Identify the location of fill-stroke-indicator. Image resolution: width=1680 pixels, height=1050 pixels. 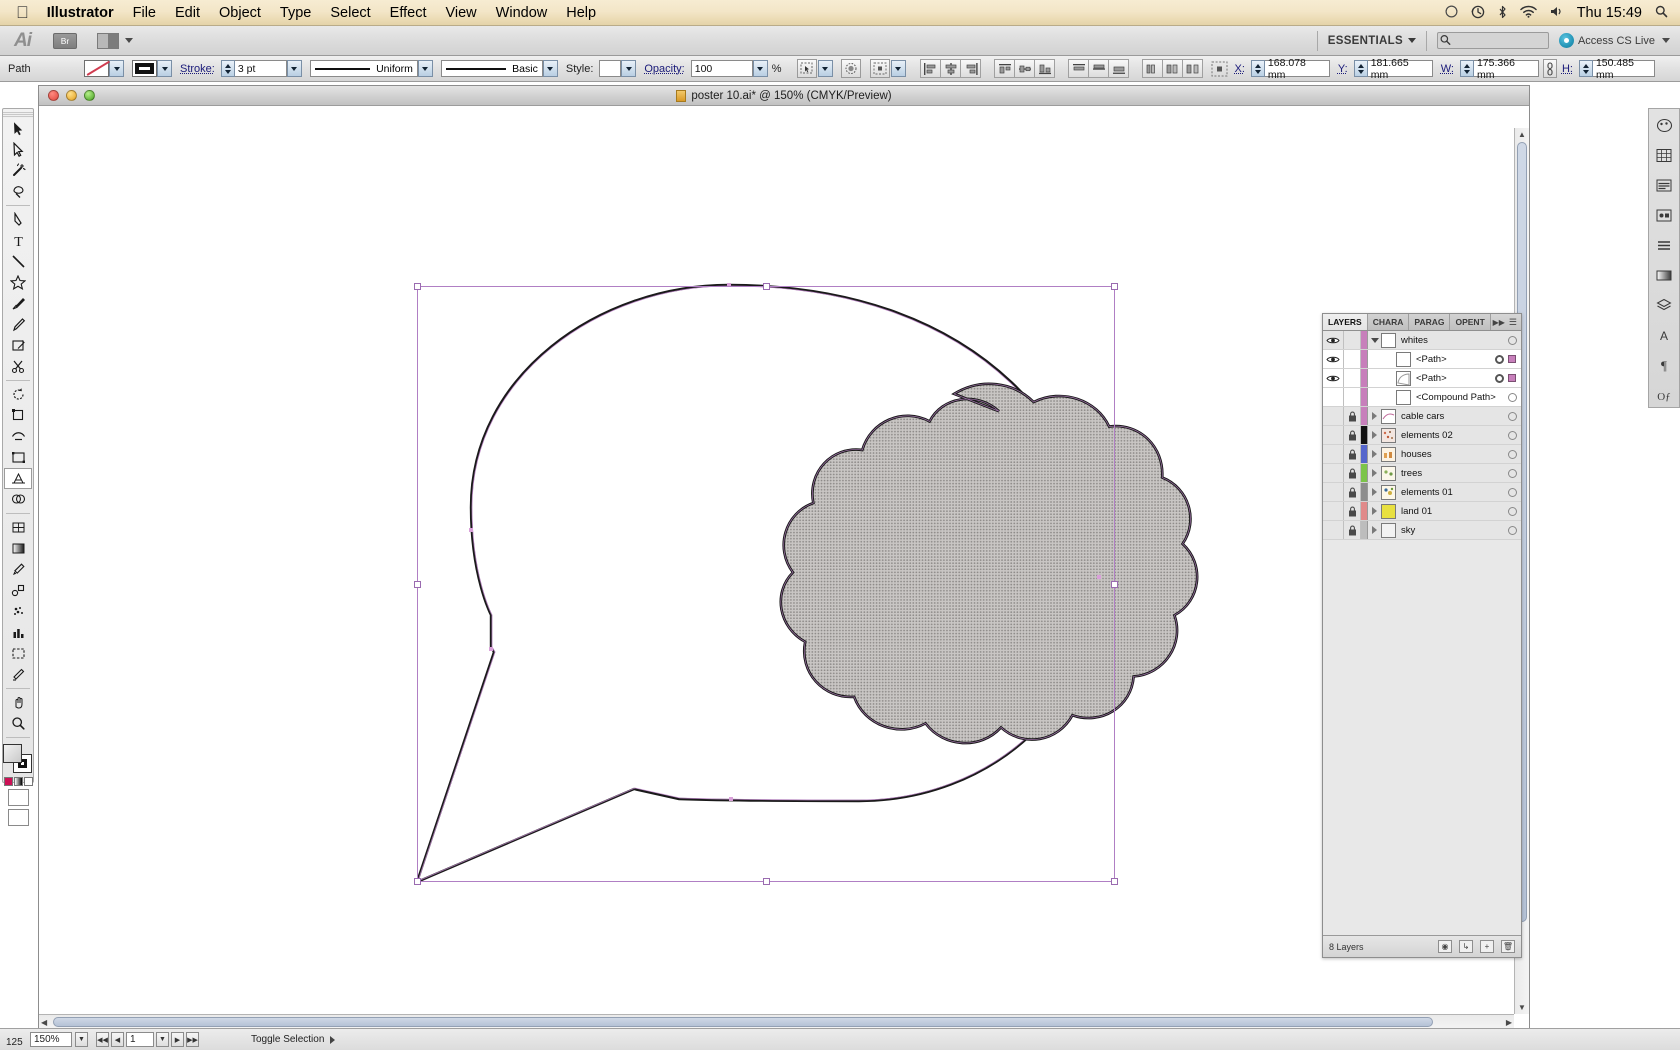
(18, 759).